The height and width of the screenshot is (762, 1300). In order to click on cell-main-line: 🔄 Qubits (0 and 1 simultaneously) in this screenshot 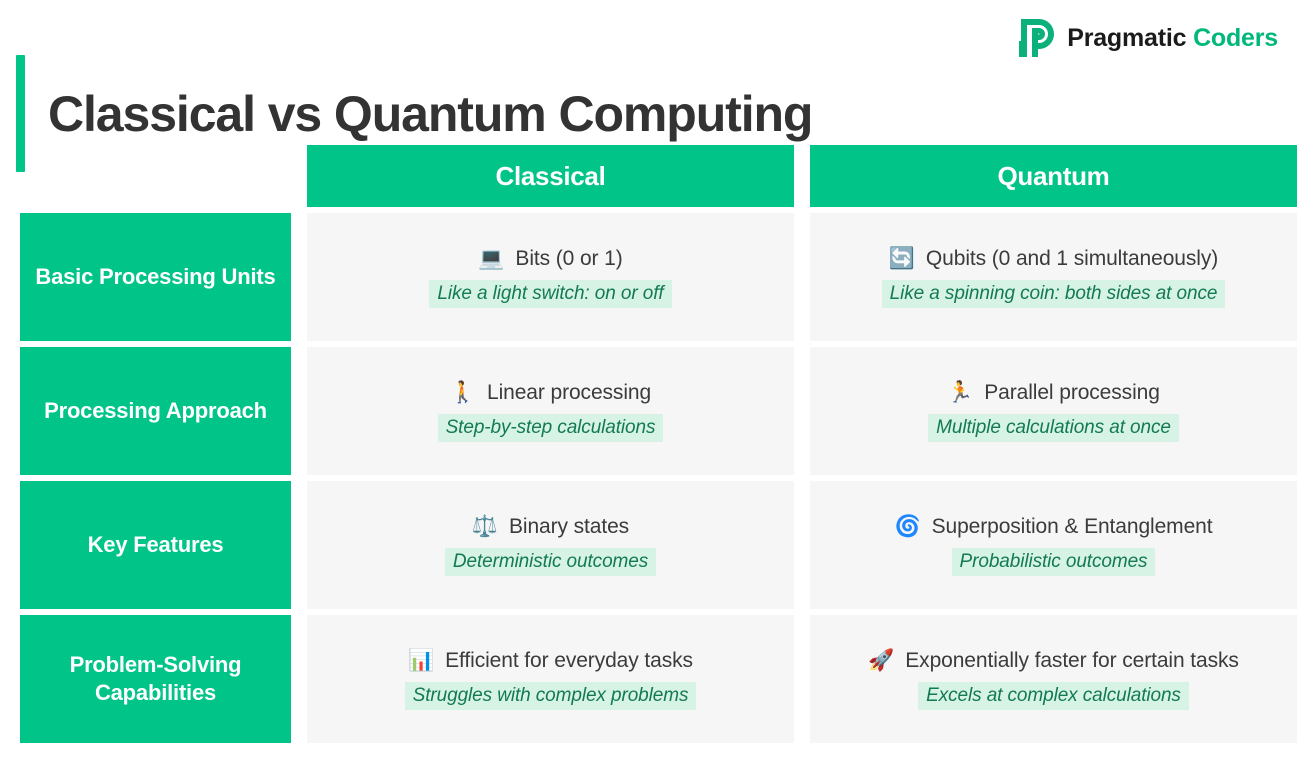, I will do `click(1053, 258)`.